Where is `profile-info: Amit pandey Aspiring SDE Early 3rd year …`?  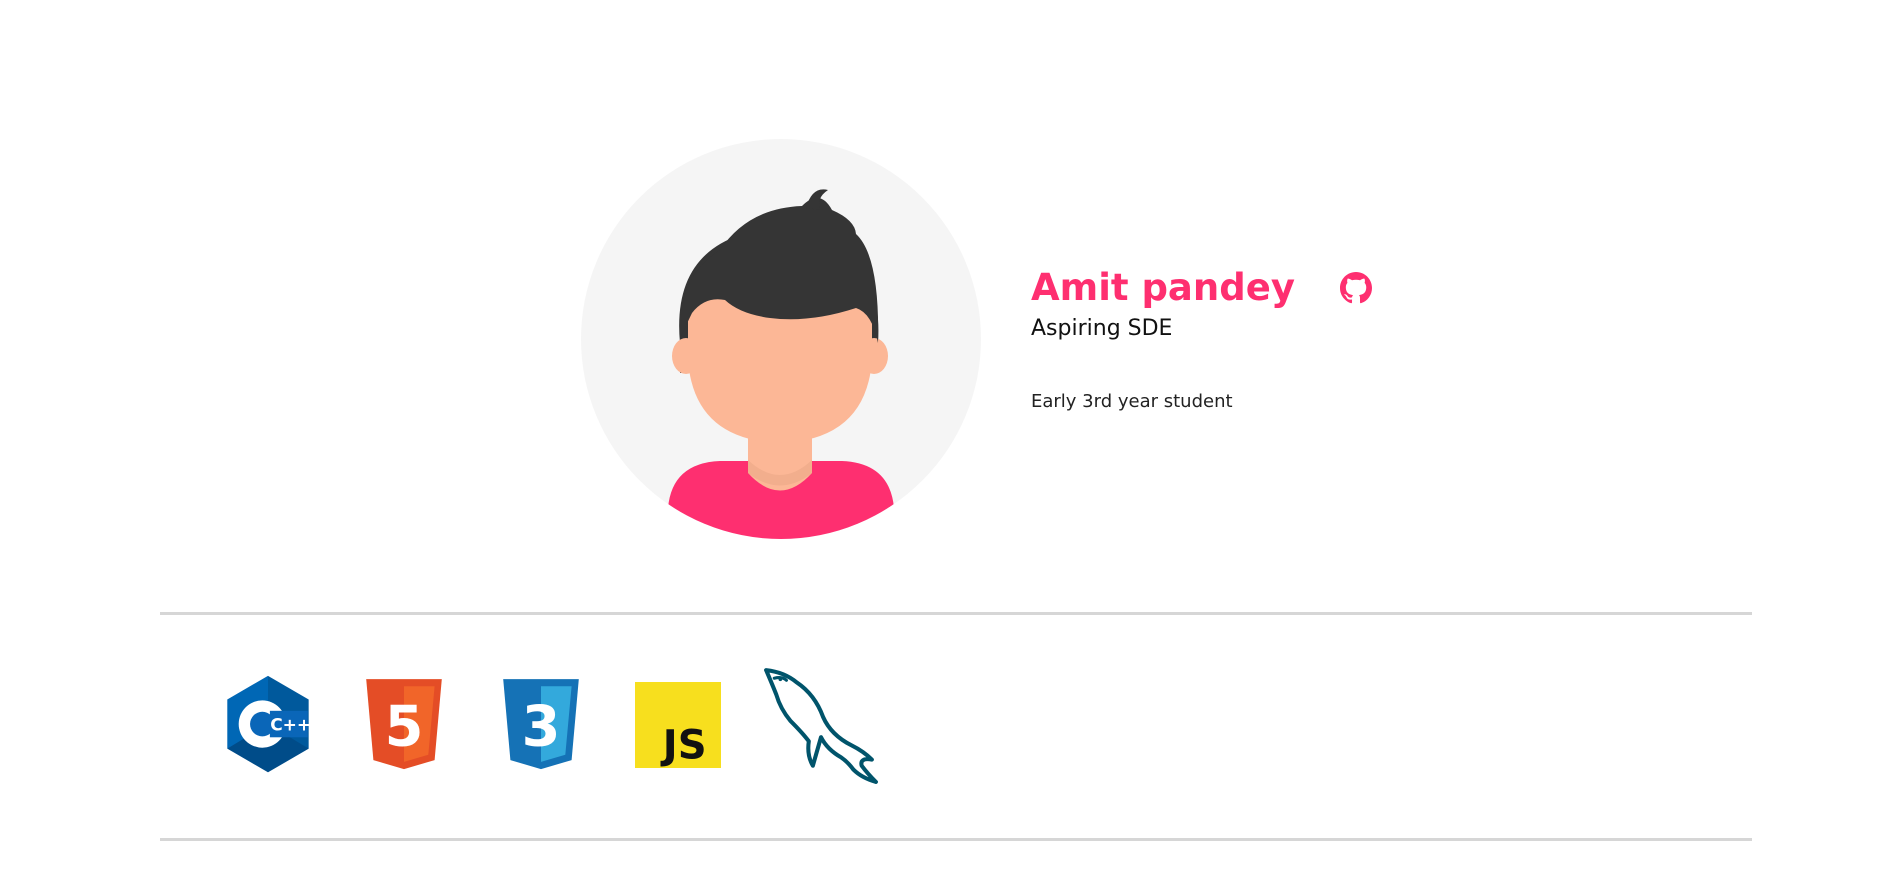
profile-info: Amit pandey Aspiring SDE Early 3rd year … is located at coordinates (1241, 338).